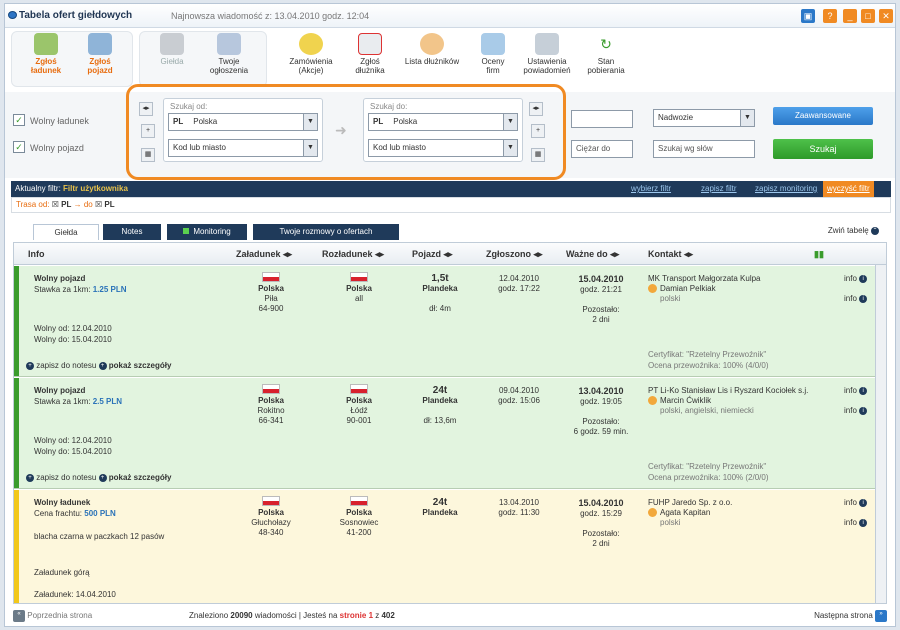 This screenshot has height=630, width=900. I want to click on arrow-left-icon: «, so click(19, 615).